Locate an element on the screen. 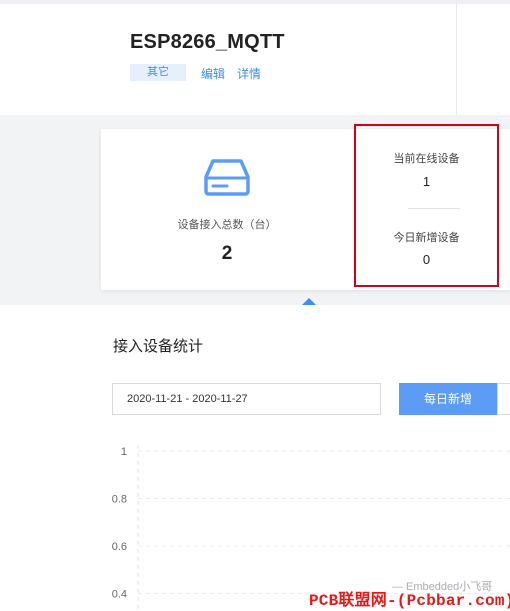 This screenshot has height=611, width=510. edit-link: 编辑 is located at coordinates (213, 73).